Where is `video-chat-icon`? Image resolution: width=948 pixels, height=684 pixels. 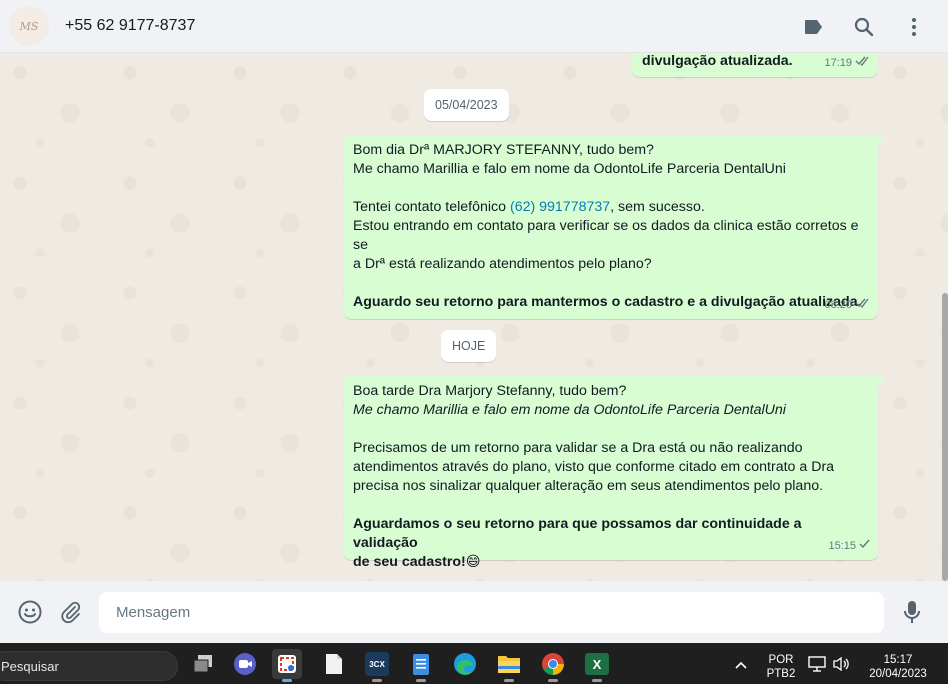 video-chat-icon is located at coordinates (245, 664).